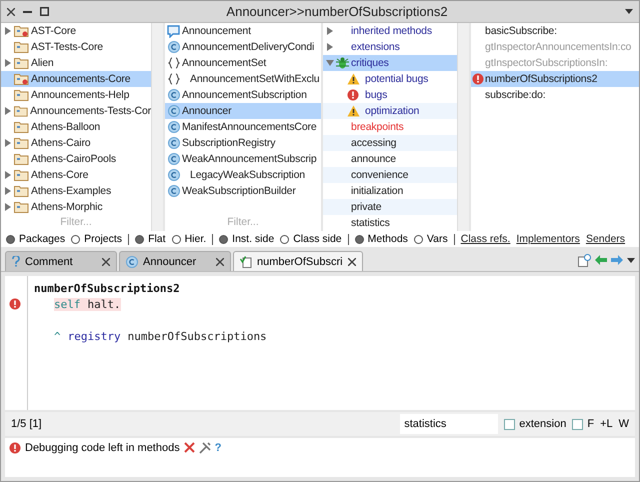 This screenshot has height=482, width=640. What do you see at coordinates (243, 63) in the screenshot?
I see `class-item: AnnouncementSet` at bounding box center [243, 63].